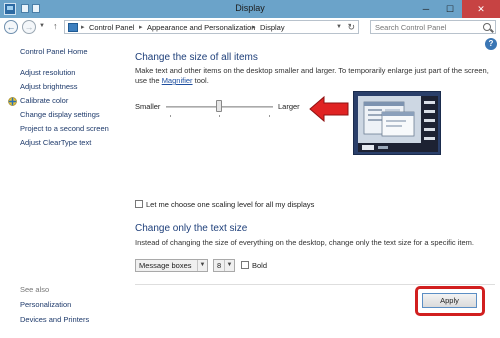  I want to click on sidebar-item-adjust-brightness: Adjust brightness, so click(49, 86).